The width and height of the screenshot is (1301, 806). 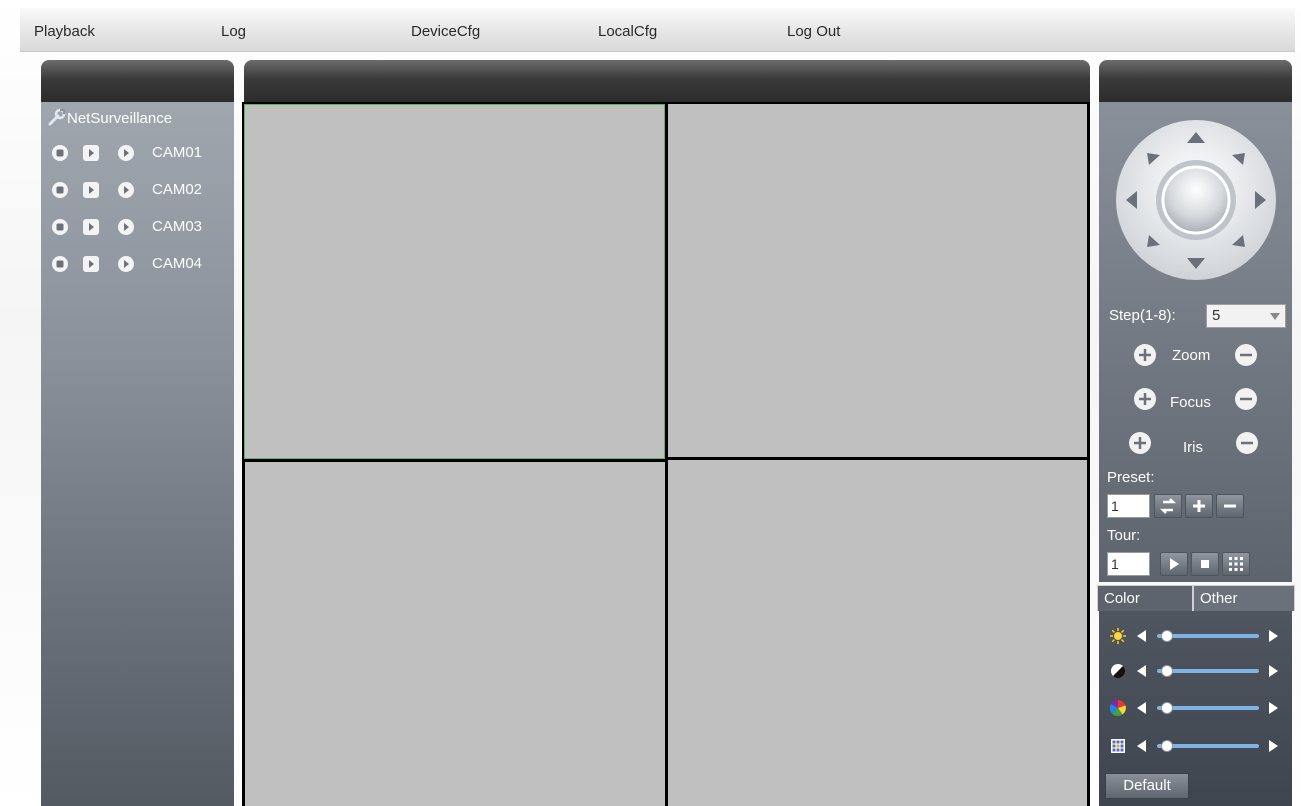 I want to click on tree-root: NetSurveillance, so click(x=109, y=118).